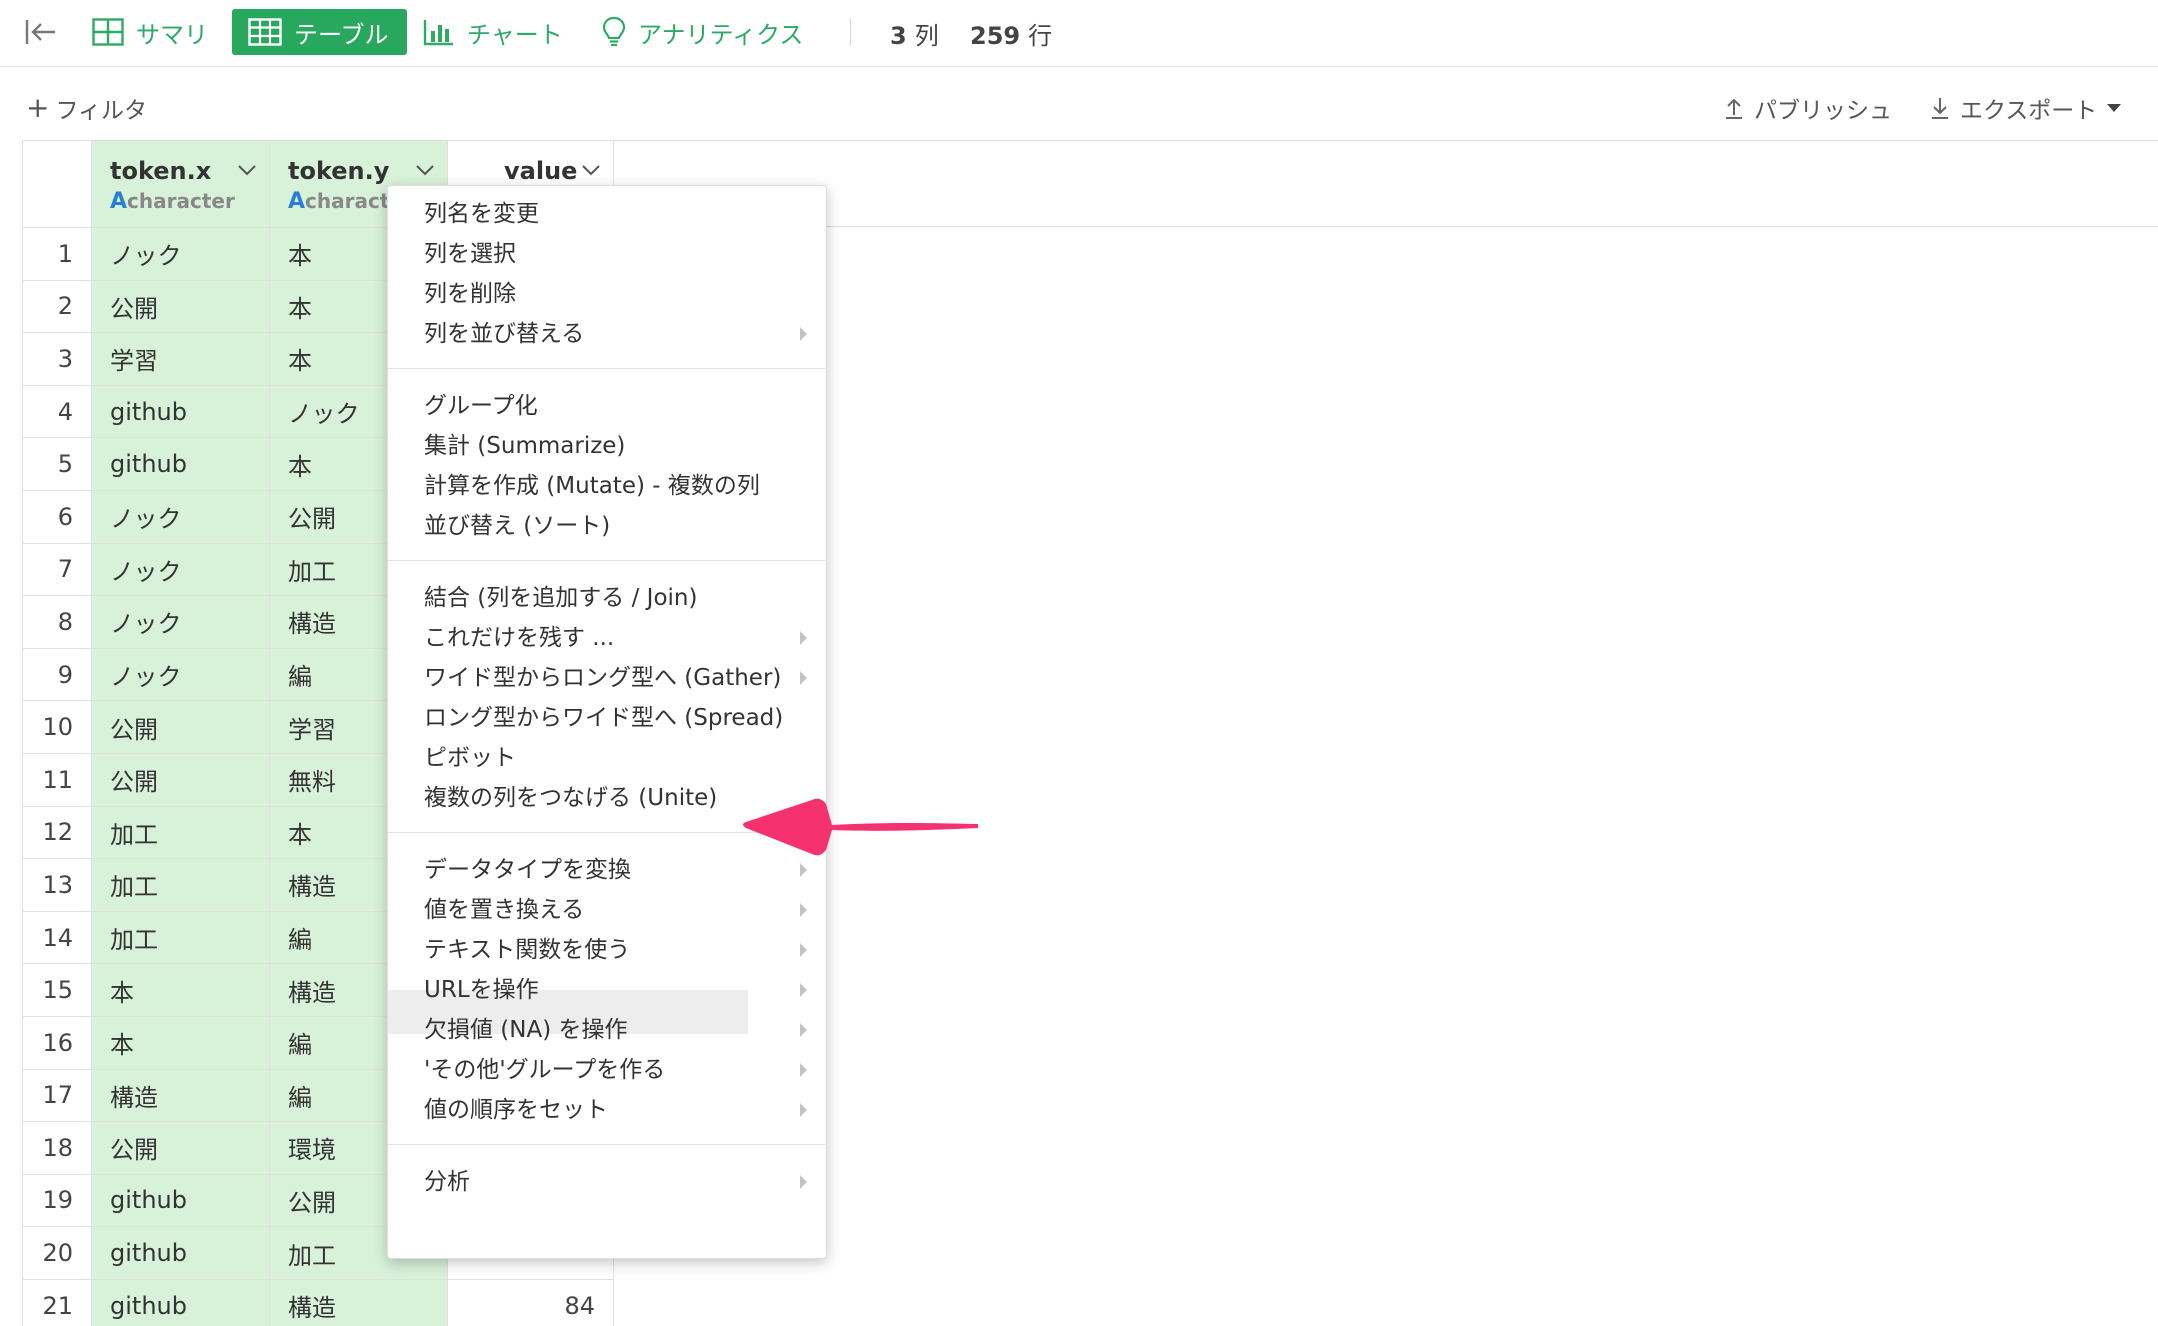 This screenshot has width=2158, height=1326. I want to click on table-row: 21 github 構造 84, so click(318, 1302).